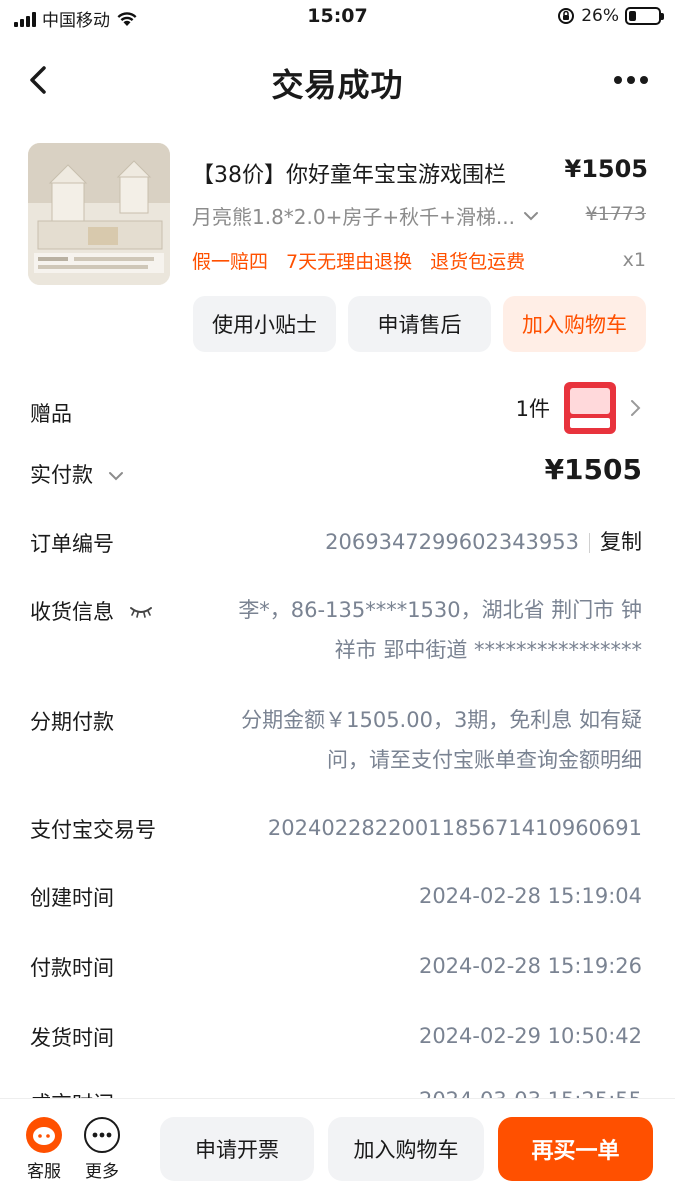 The height and width of the screenshot is (1200, 675). Describe the element at coordinates (51, 414) in the screenshot. I see `gift-label: 赠品` at that location.